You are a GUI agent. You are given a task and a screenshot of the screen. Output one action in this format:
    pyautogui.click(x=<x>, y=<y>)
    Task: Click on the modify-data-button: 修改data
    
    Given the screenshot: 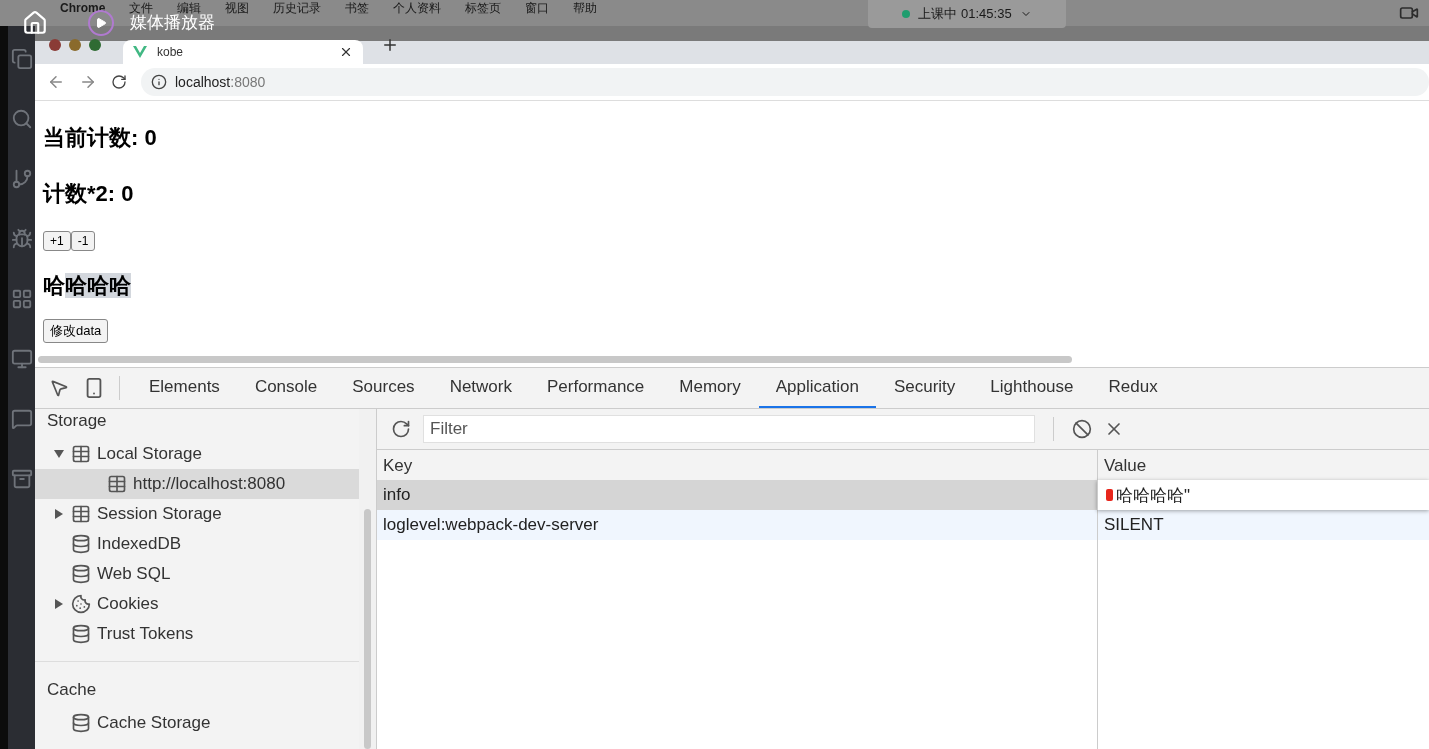 What is the action you would take?
    pyautogui.click(x=76, y=331)
    